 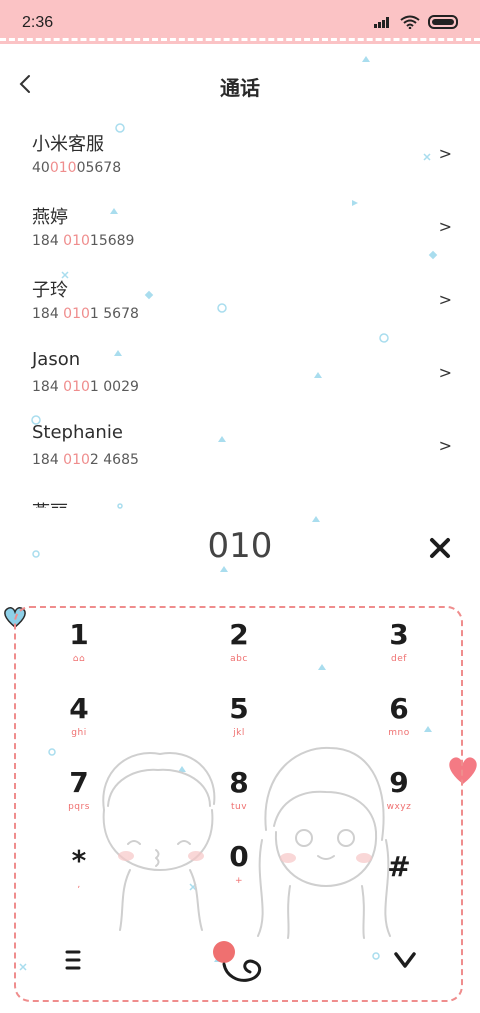 I want to click on key-7: 7 pqrs, so click(x=79, y=798).